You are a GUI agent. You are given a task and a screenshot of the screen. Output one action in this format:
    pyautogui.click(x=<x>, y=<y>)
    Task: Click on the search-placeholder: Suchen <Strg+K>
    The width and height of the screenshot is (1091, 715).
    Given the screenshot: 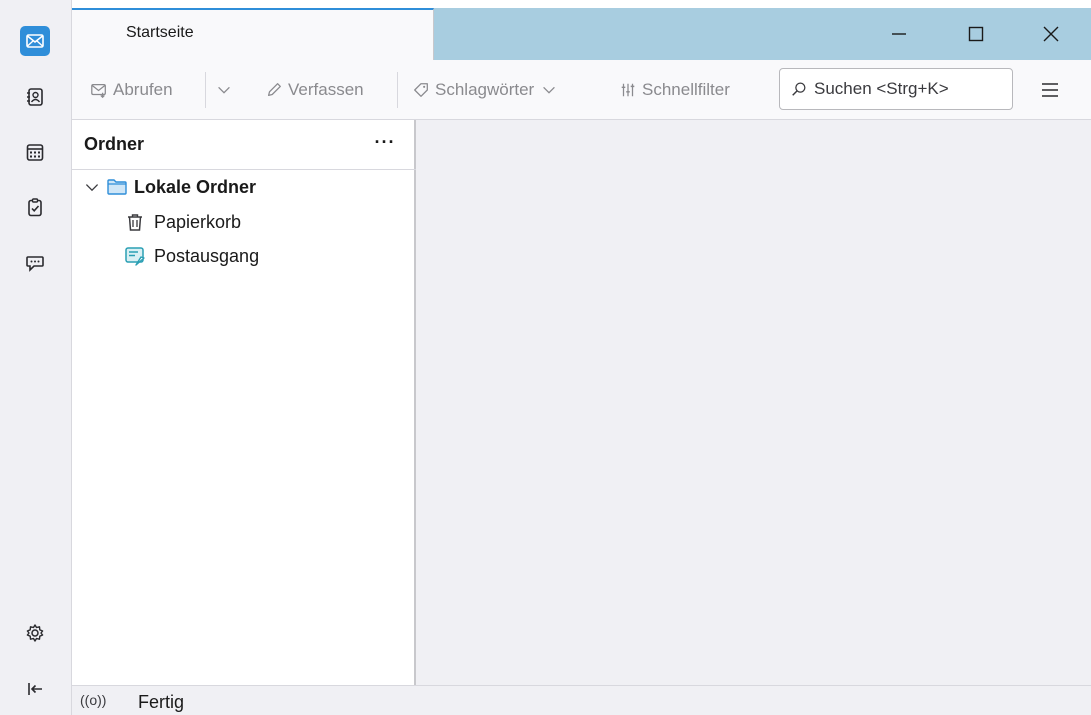 What is the action you would take?
    pyautogui.click(x=881, y=88)
    